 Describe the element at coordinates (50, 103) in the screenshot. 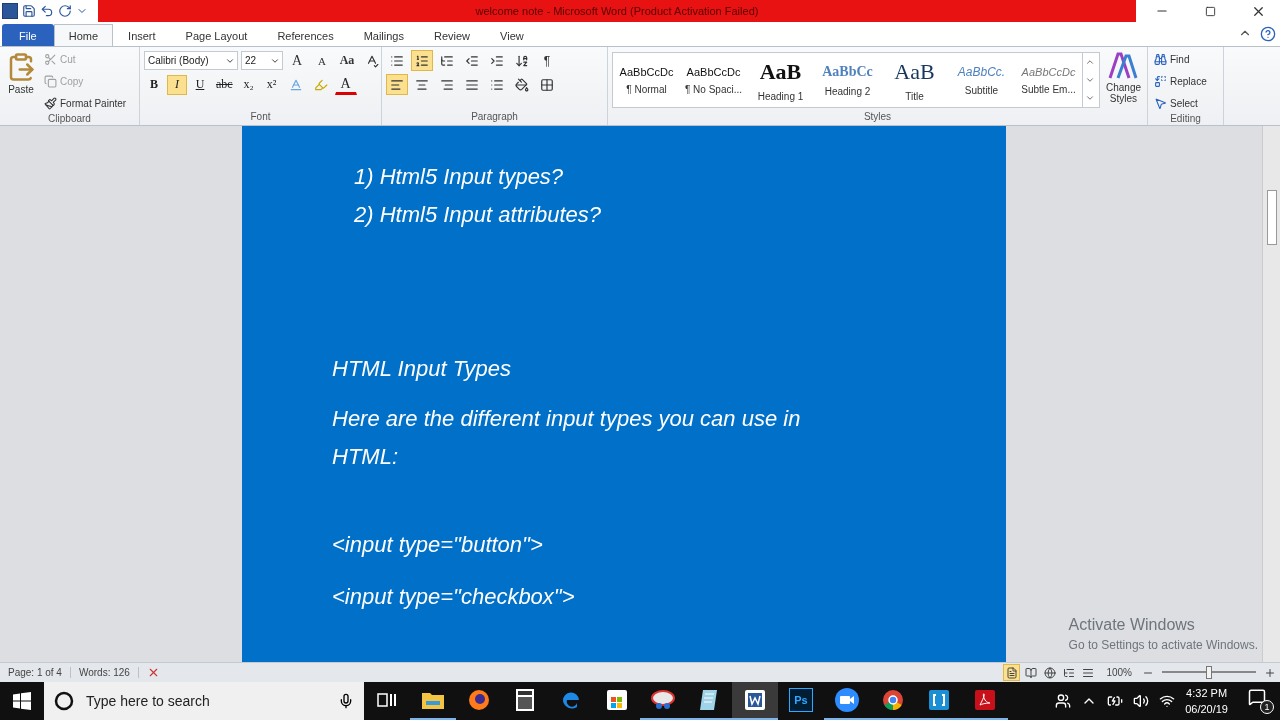

I see `brush-icon` at that location.